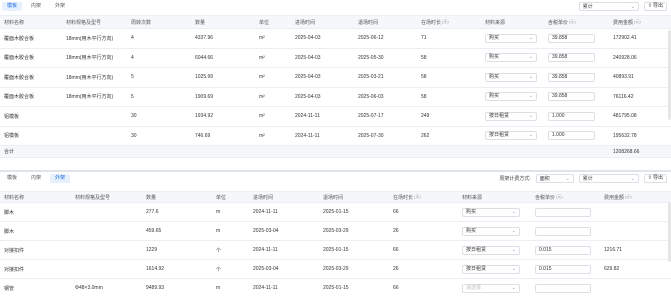 This screenshot has width=671, height=297. What do you see at coordinates (326, 77) in the screenshot?
I see `table-cell: 2025-04-03` at bounding box center [326, 77].